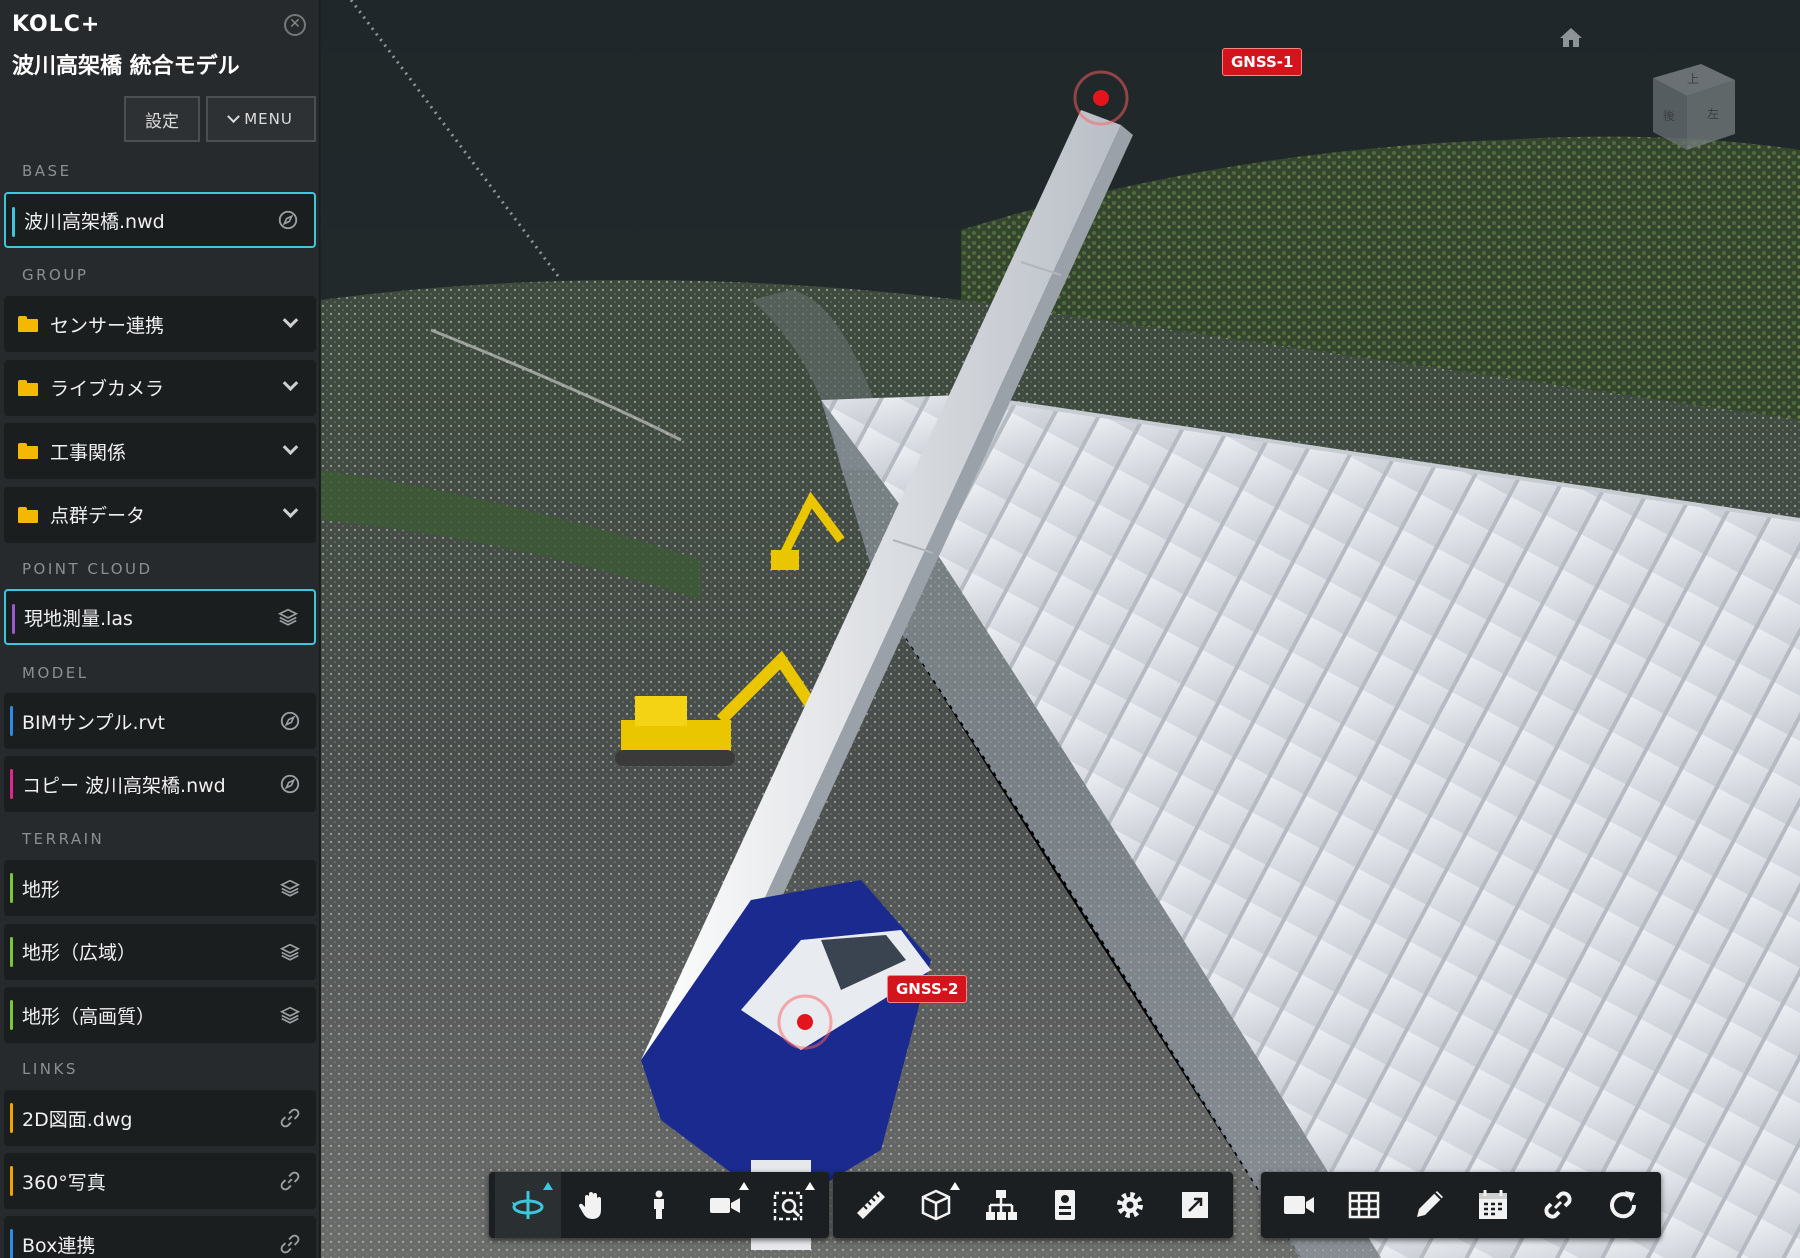 The height and width of the screenshot is (1258, 1800). I want to click on layer-item-model-0: BIMサンプル.rvt, so click(160, 721).